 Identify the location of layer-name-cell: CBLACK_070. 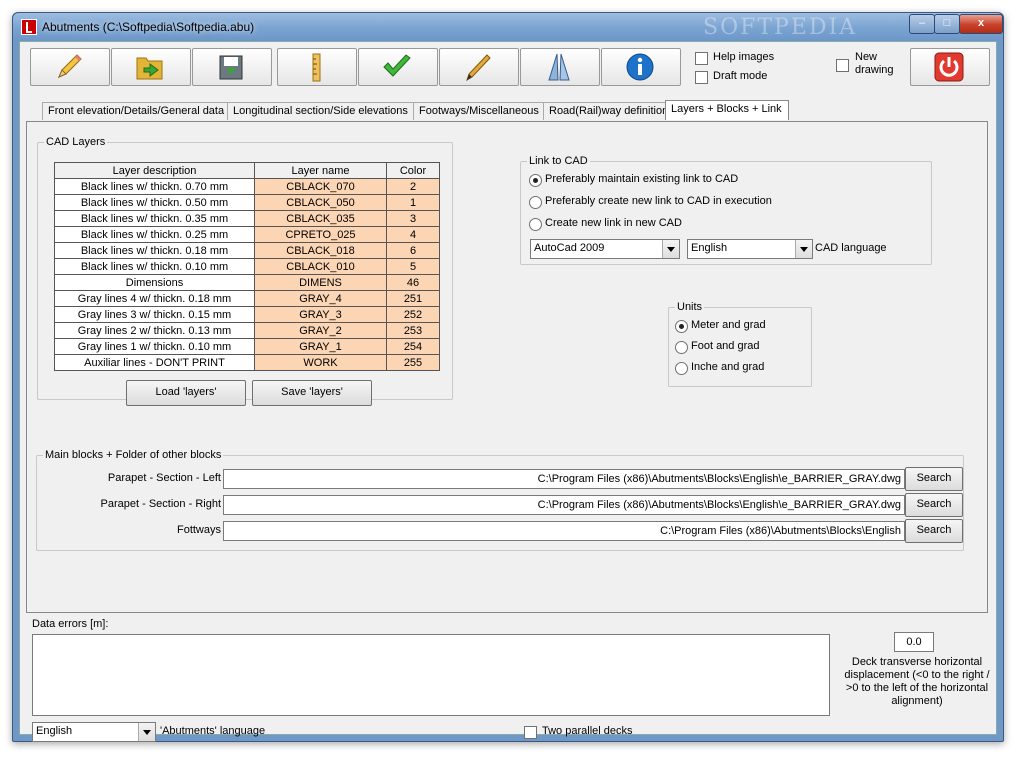
(320, 186).